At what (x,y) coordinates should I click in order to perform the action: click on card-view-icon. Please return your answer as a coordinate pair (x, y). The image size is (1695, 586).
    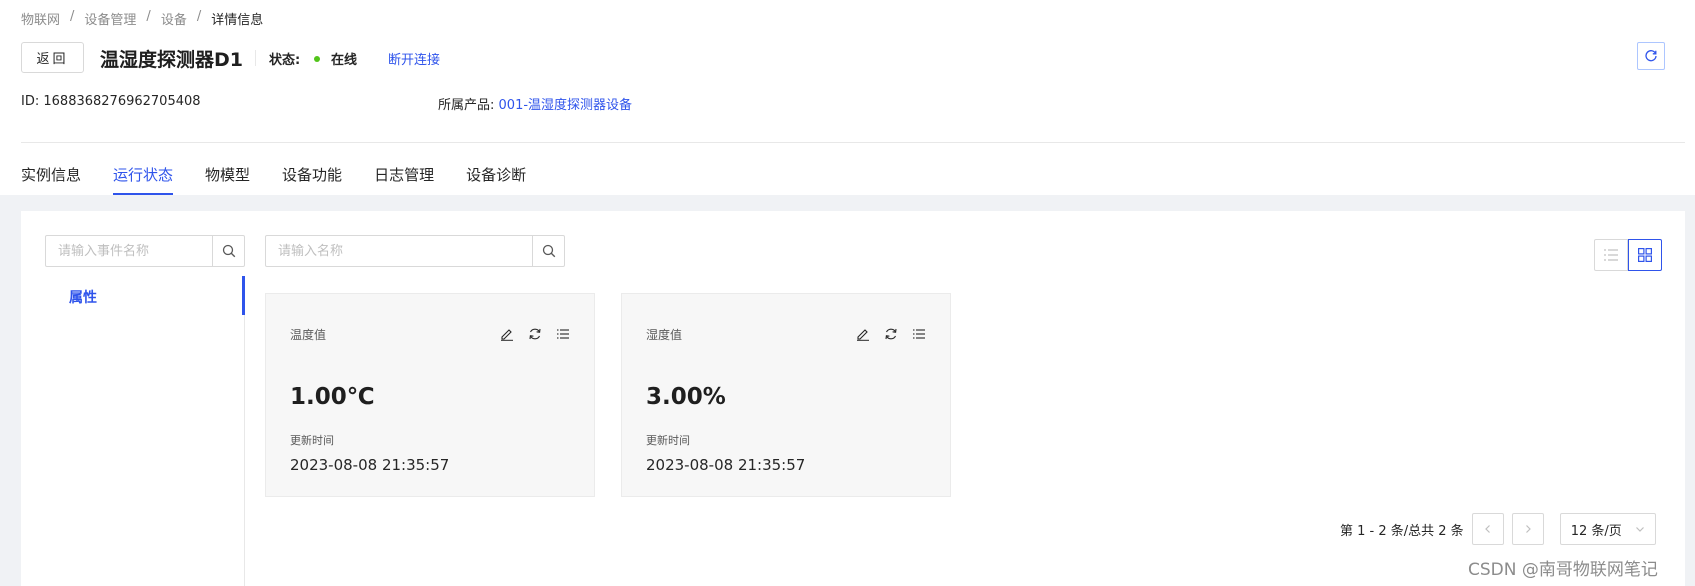
    Looking at the image, I should click on (1645, 255).